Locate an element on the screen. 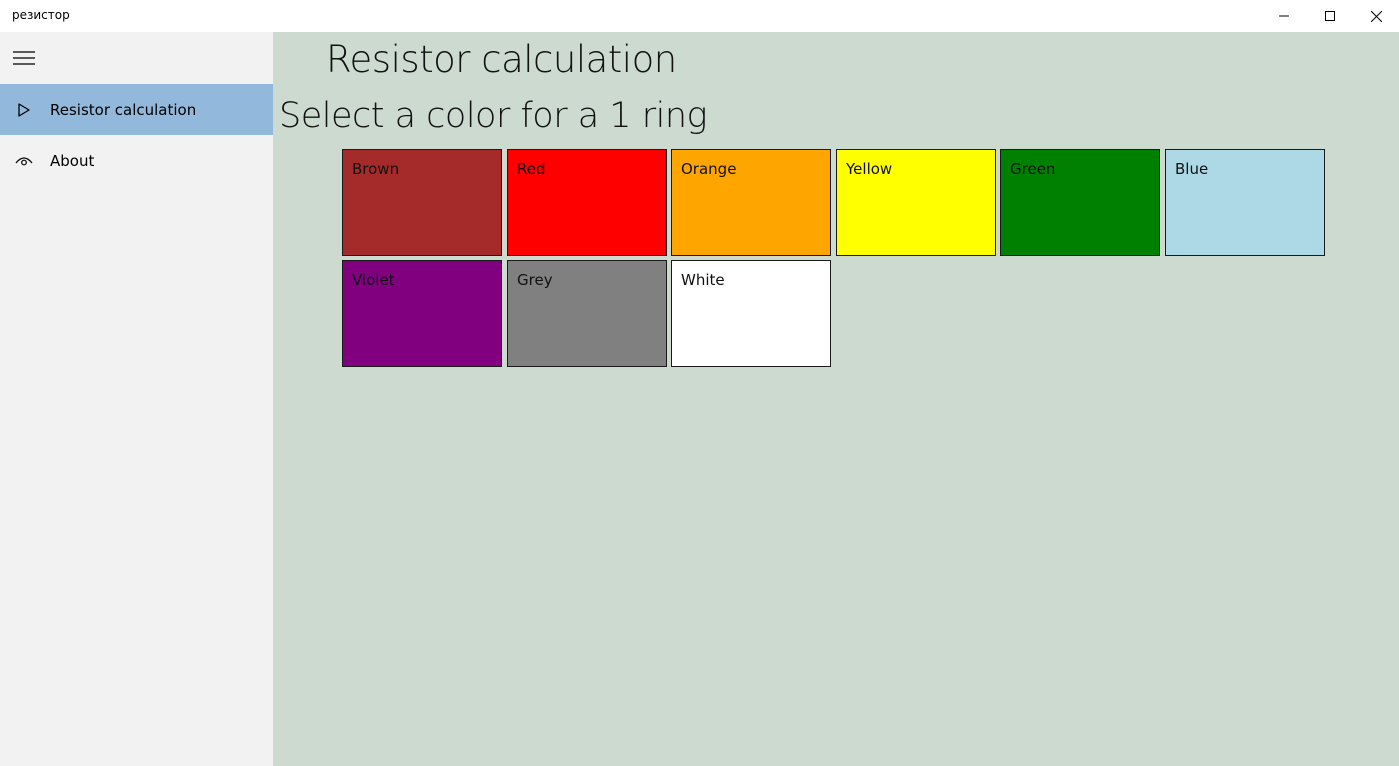 Image resolution: width=1399 pixels, height=766 pixels. color-button-red: Red is located at coordinates (587, 202).